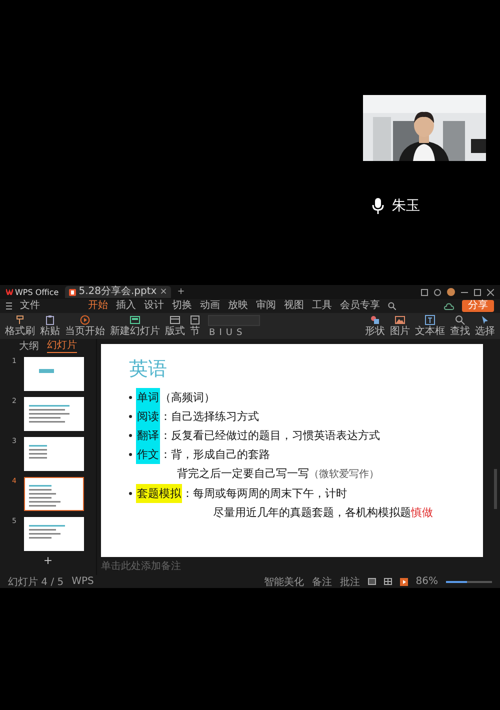  I want to click on format-button: B, so click(212, 333).